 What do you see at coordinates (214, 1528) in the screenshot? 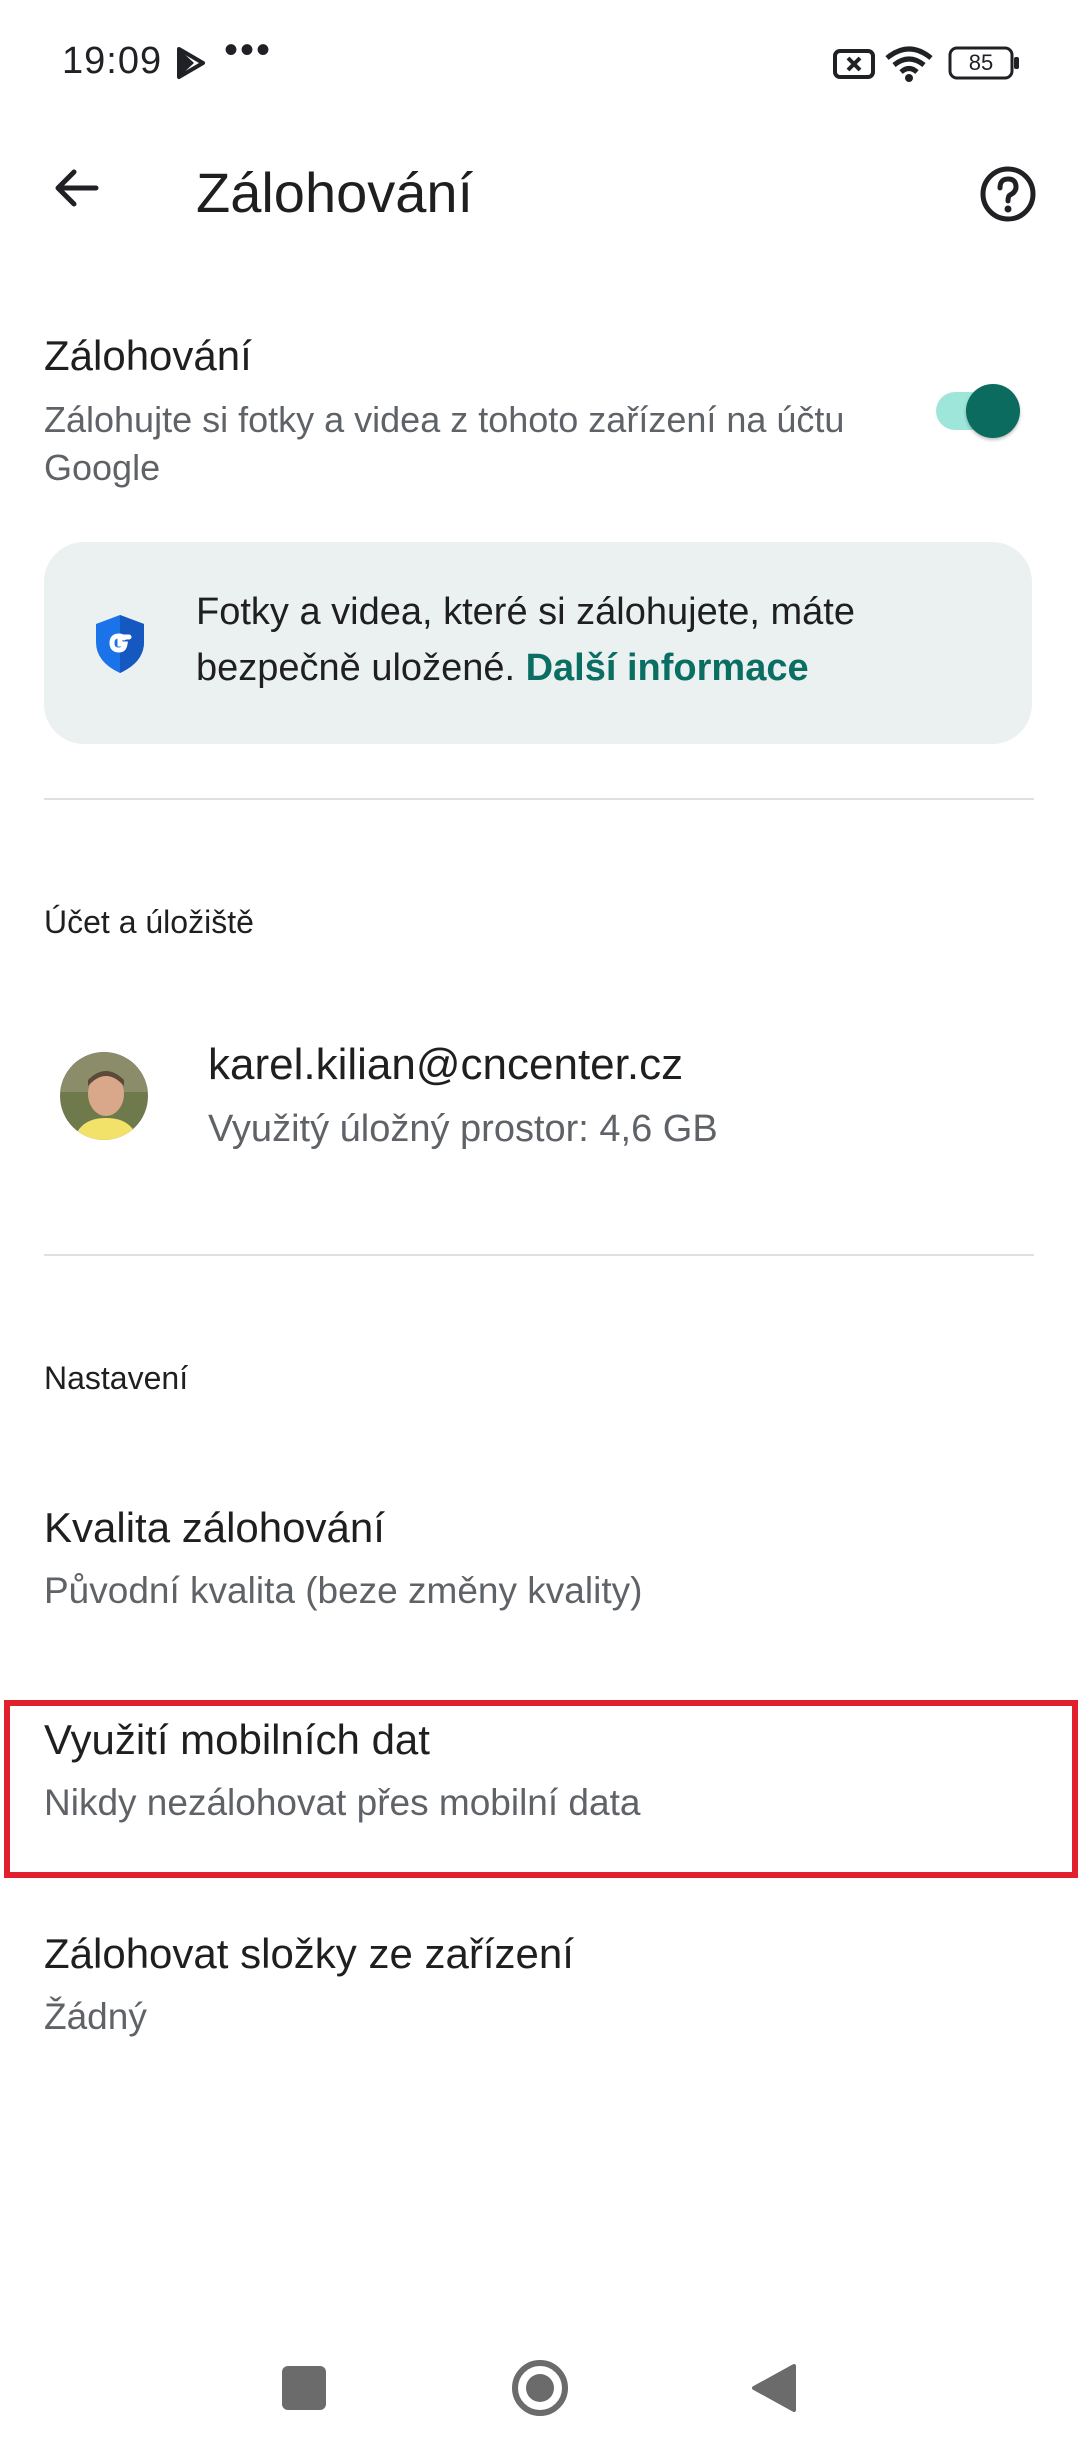
I see `backup-quality-title: Kvalita zálohování` at bounding box center [214, 1528].